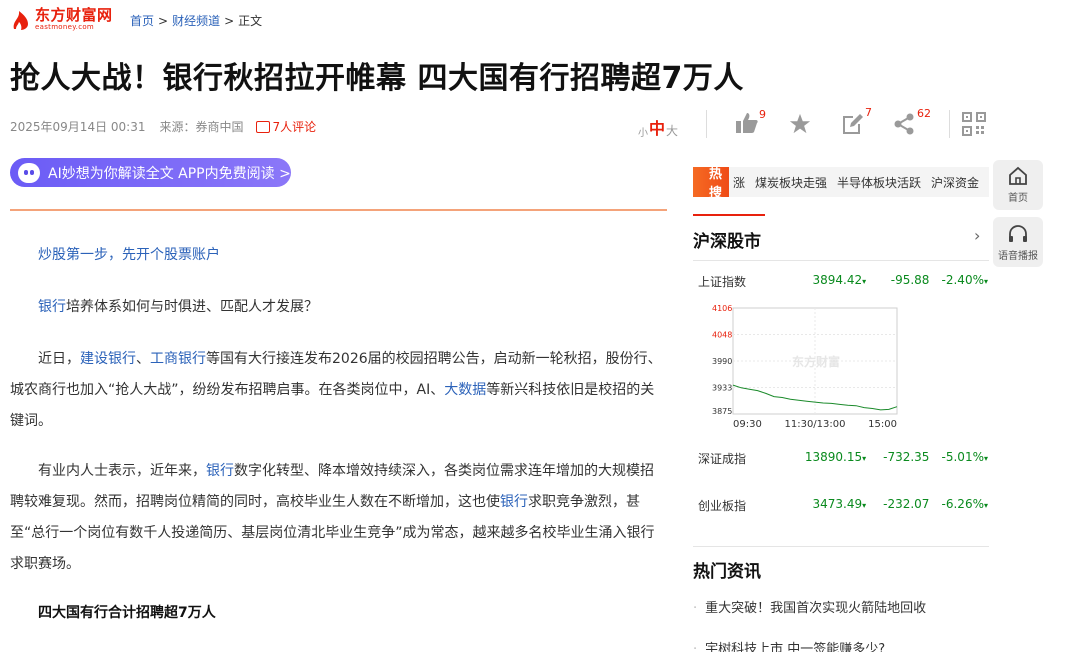  Describe the element at coordinates (108, 359) in the screenshot. I see `keyword-link: 建设银行` at that location.